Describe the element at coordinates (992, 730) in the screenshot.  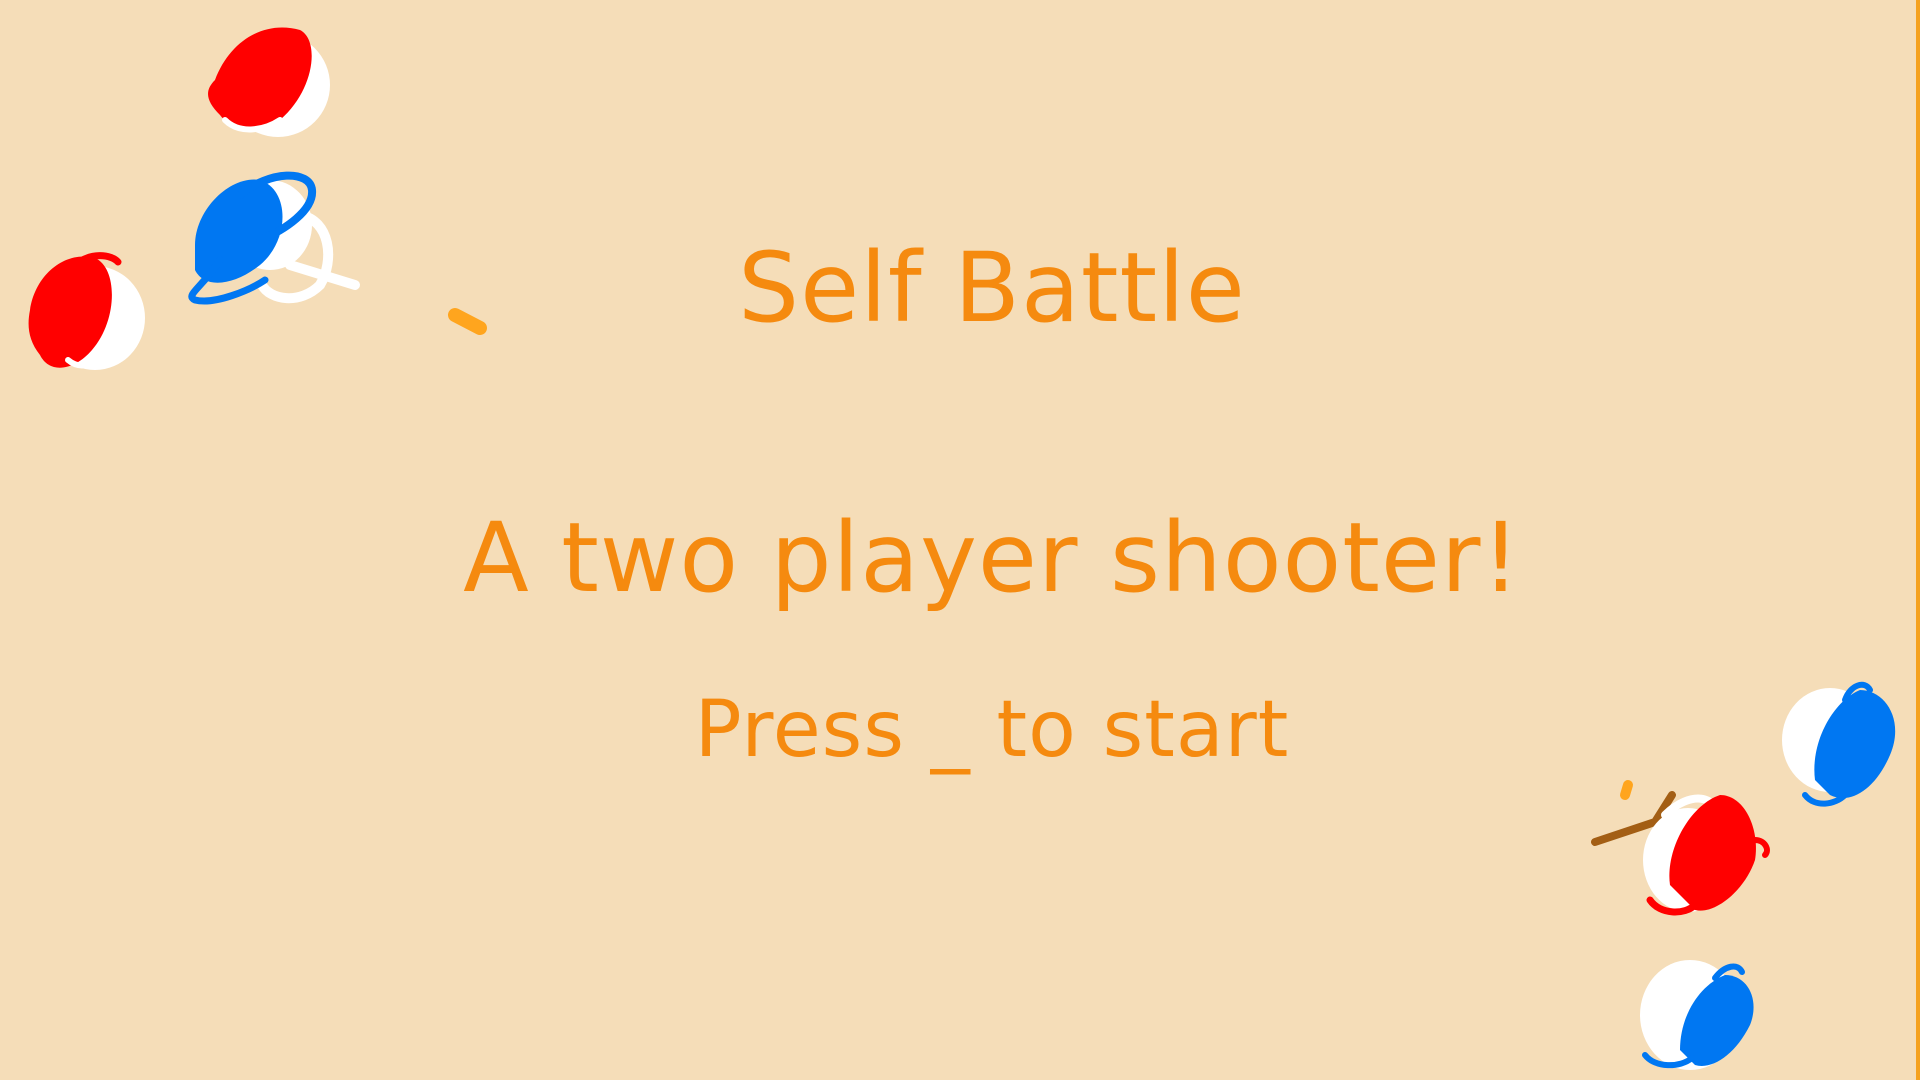
I see `start-prompt: Press _ to start` at that location.